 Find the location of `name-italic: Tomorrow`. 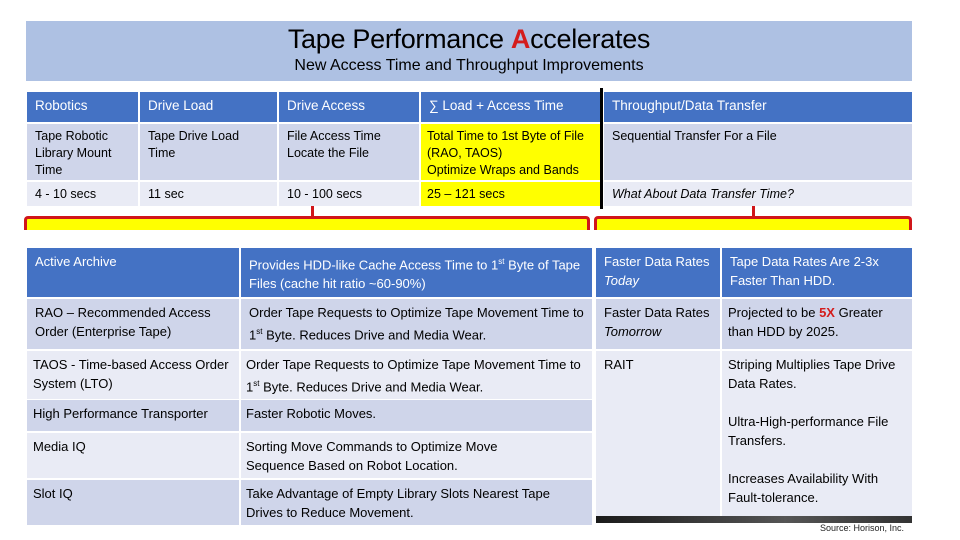

name-italic: Tomorrow is located at coordinates (633, 331).